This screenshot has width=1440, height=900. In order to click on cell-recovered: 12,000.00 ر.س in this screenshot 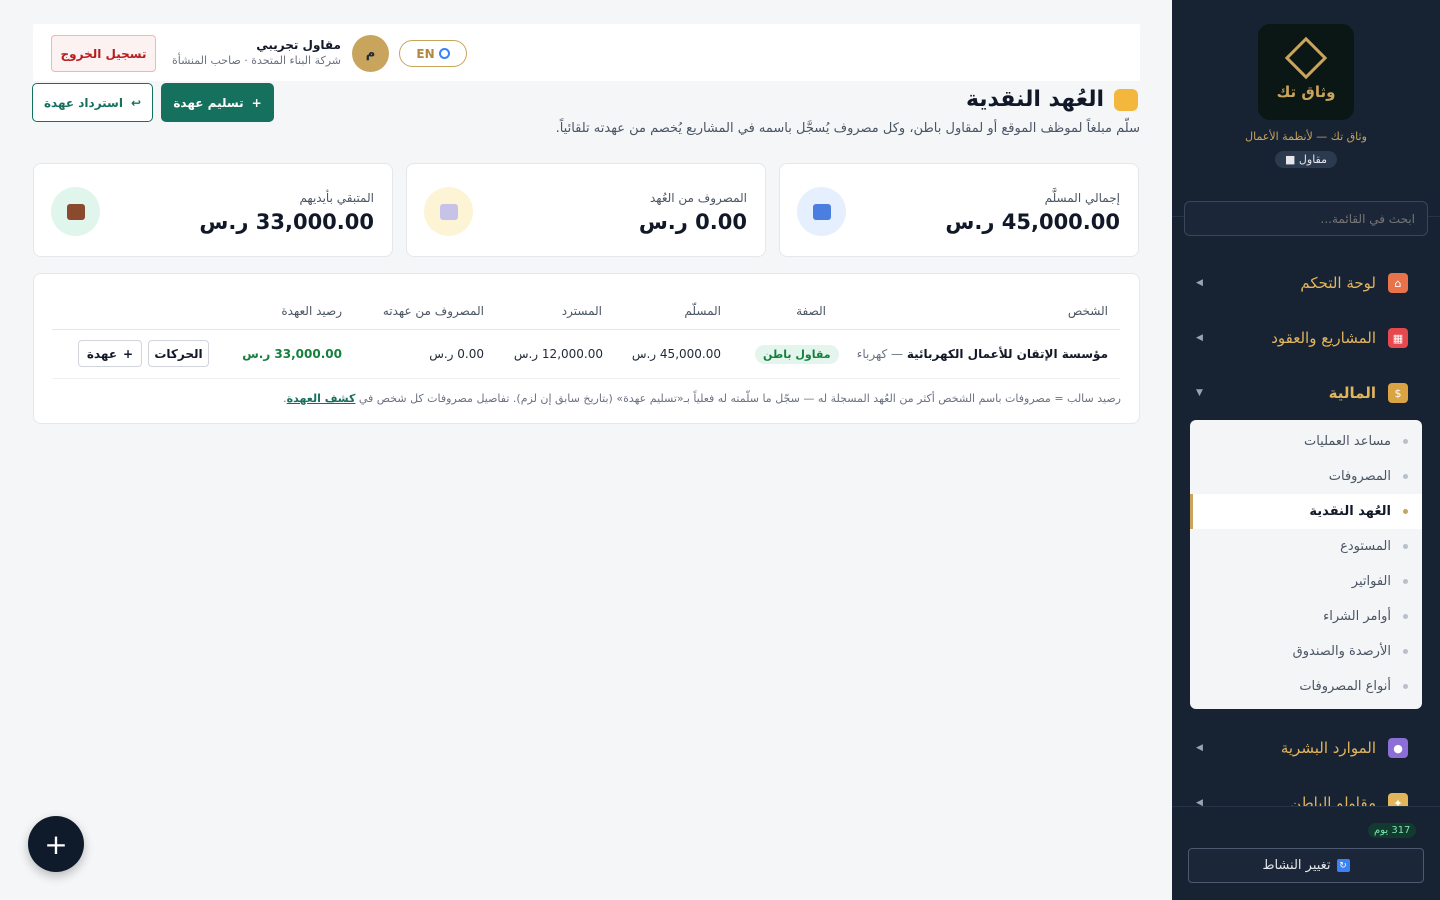, I will do `click(558, 354)`.